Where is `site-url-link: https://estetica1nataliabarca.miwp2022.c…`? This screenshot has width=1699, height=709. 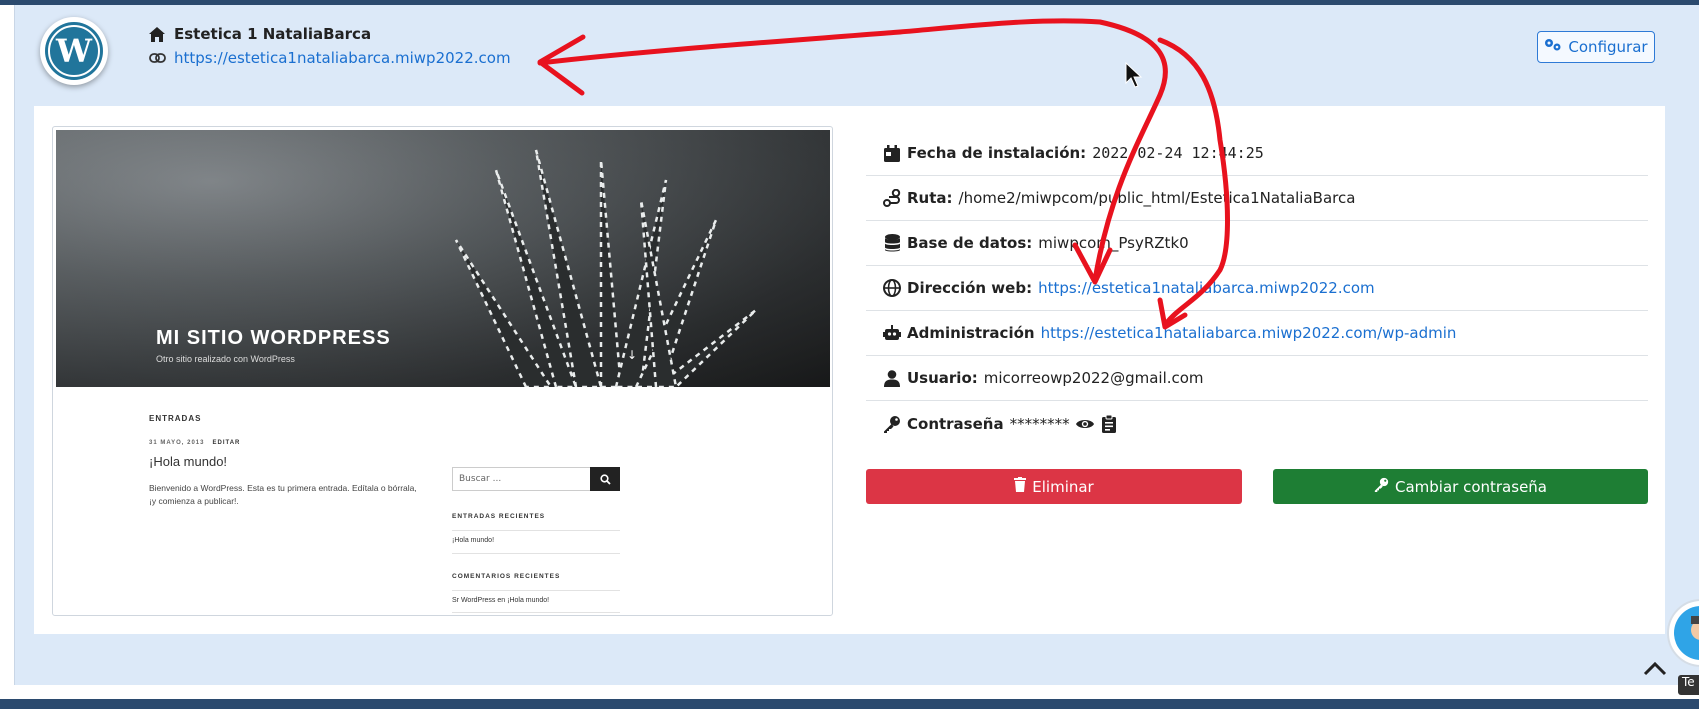
site-url-link: https://estetica1nataliabarca.miwp2022.c… is located at coordinates (329, 58).